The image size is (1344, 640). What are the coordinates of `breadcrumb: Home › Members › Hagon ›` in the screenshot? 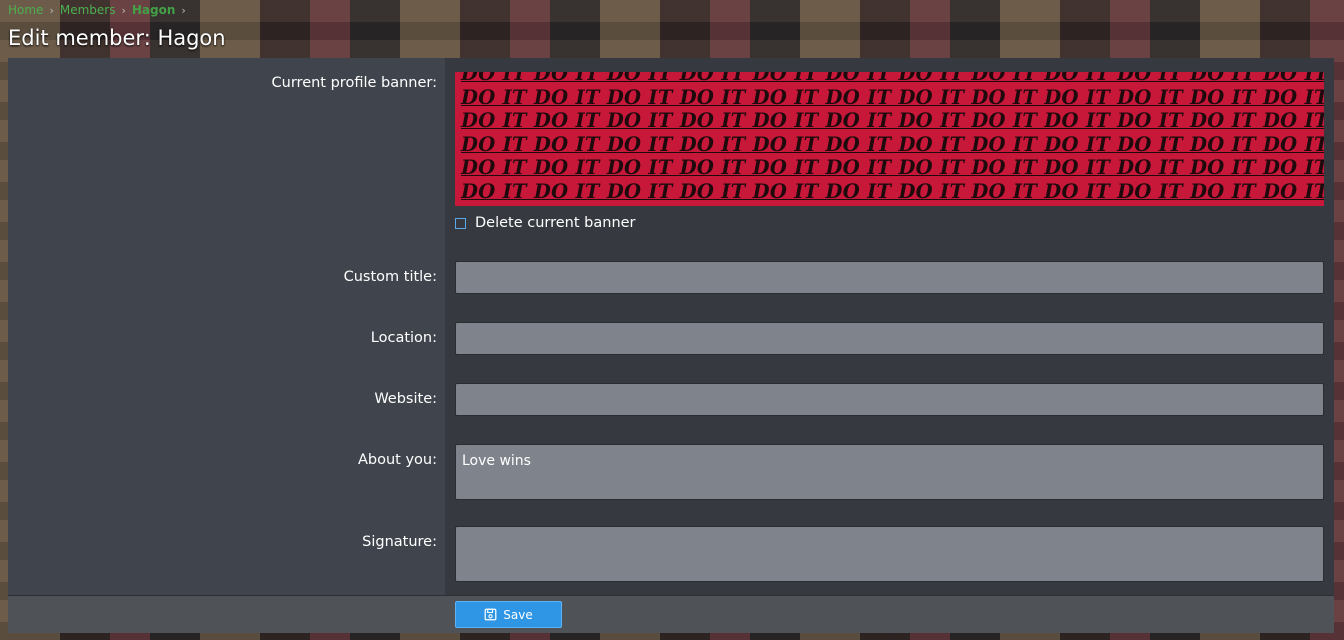 It's located at (97, 10).